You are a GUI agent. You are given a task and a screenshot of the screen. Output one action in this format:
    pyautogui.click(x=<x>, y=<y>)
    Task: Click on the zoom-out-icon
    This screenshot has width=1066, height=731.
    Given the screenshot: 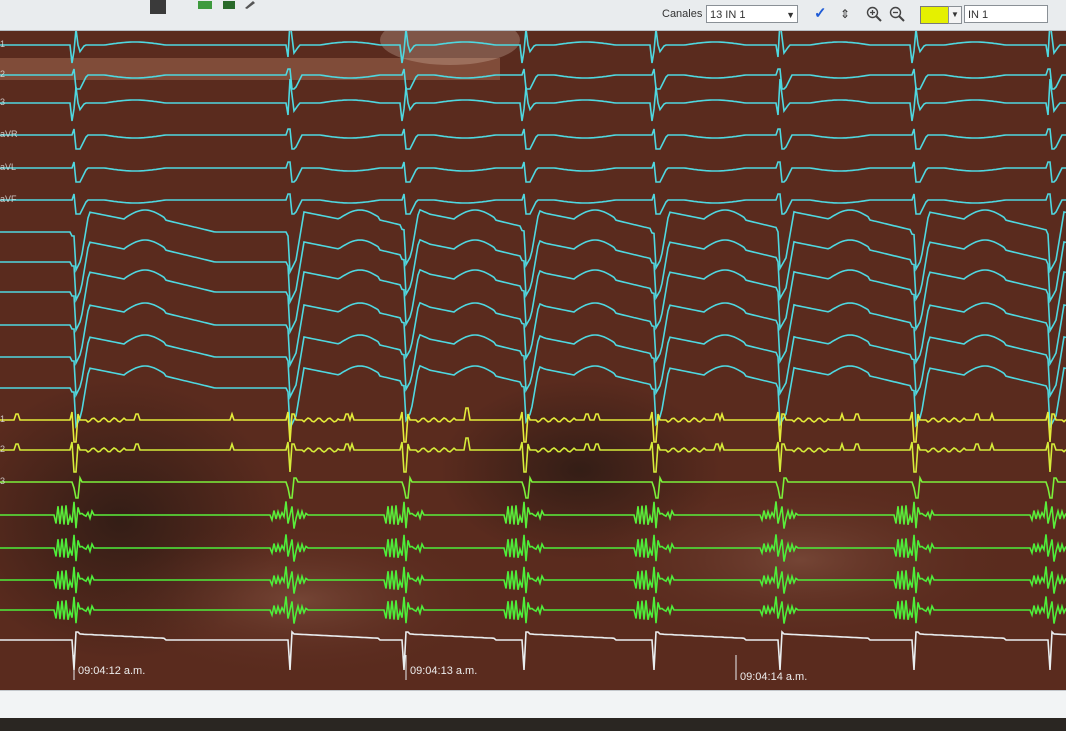 What is the action you would take?
    pyautogui.click(x=897, y=14)
    